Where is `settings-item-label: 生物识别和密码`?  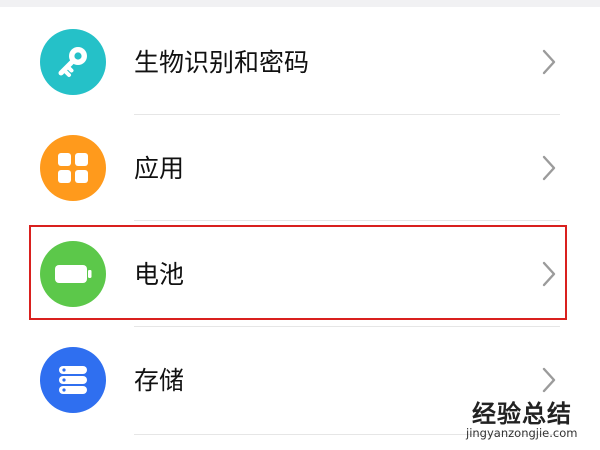
settings-item-label: 生物识别和密码 is located at coordinates (222, 62).